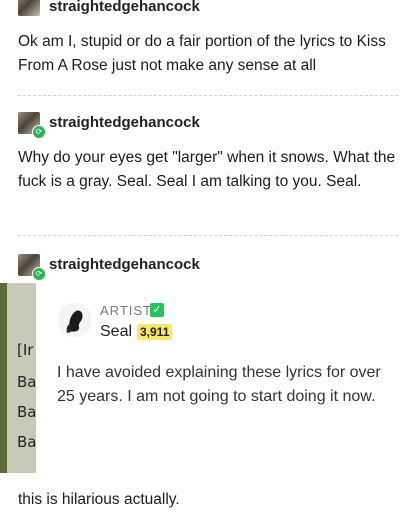  Describe the element at coordinates (3, 378) in the screenshot. I see `sidebar-edge` at that location.